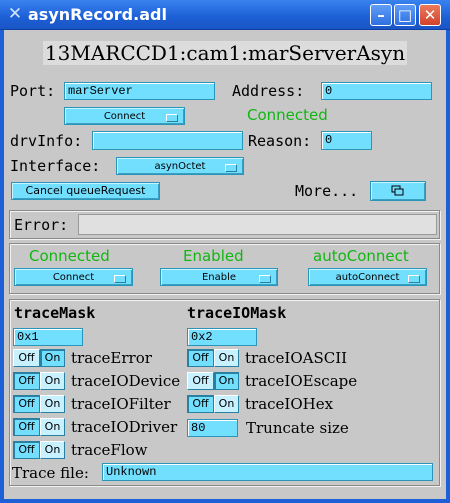 The width and height of the screenshot is (450, 503). What do you see at coordinates (225, 501) in the screenshot?
I see `window-frame-bottom` at bounding box center [225, 501].